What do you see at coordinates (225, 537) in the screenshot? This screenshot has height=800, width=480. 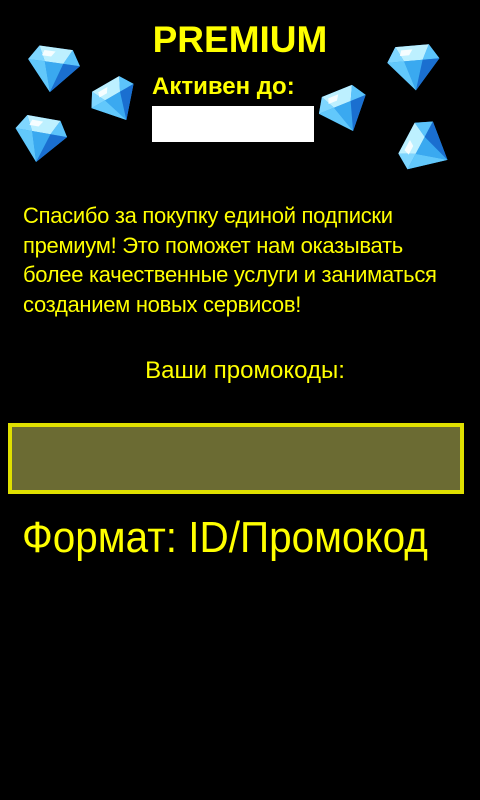 I see `format-hint: Формат: ID/Промокод` at bounding box center [225, 537].